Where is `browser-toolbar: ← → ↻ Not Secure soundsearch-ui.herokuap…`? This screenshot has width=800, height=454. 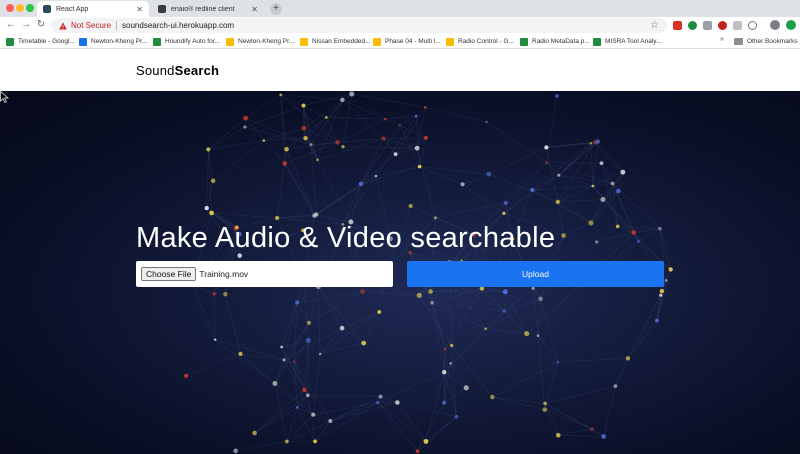
browser-toolbar: ← → ↻ Not Secure soundsearch-ui.herokuap… is located at coordinates (400, 25).